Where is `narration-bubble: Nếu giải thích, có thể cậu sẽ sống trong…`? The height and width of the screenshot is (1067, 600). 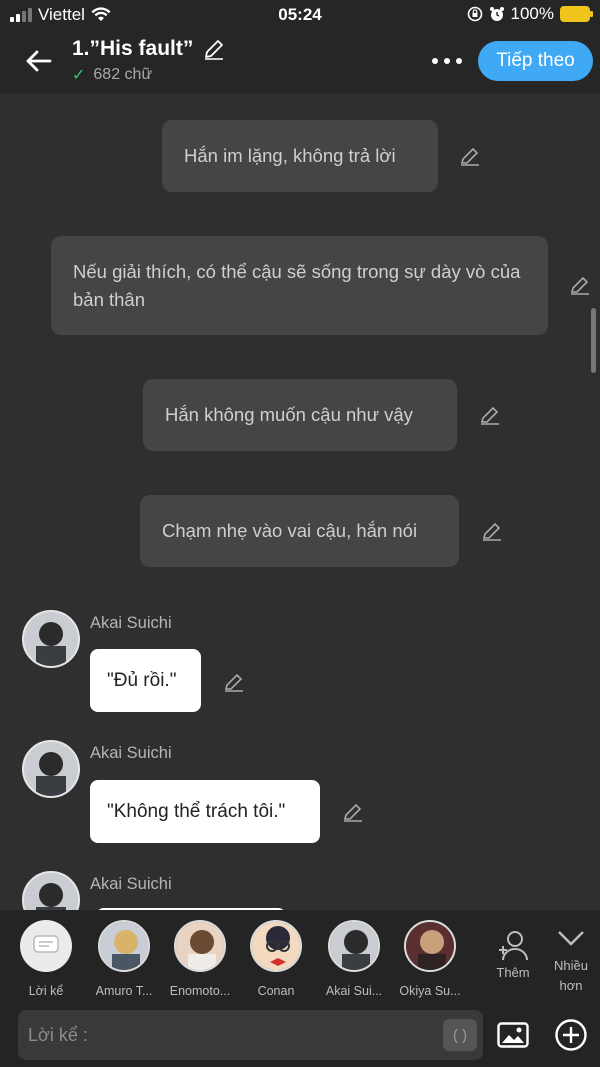 narration-bubble: Nếu giải thích, có thể cậu sẽ sống trong… is located at coordinates (299, 285).